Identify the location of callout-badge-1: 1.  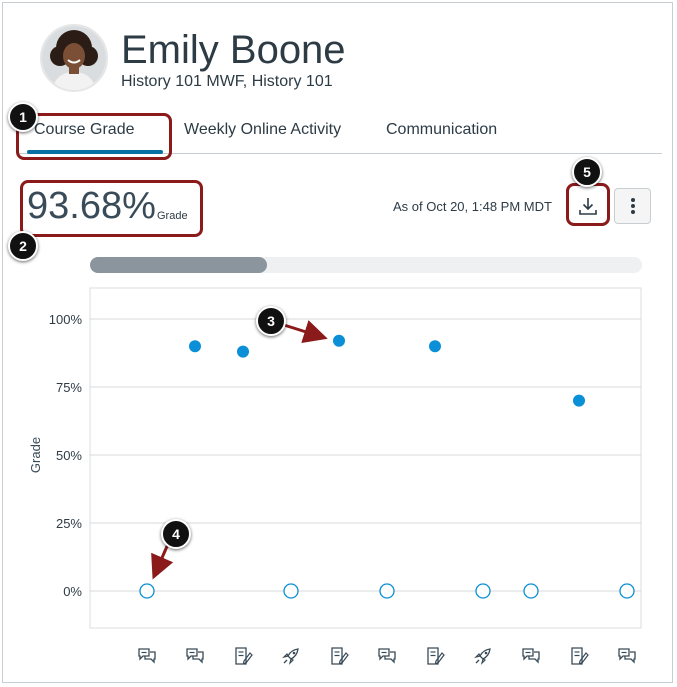
(23, 117).